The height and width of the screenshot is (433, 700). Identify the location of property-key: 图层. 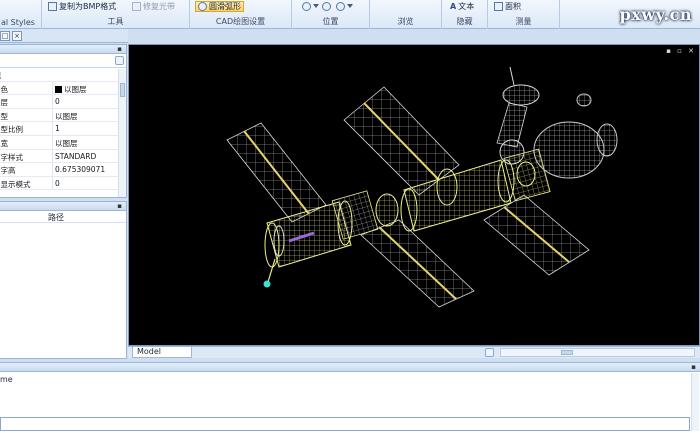
(4, 103).